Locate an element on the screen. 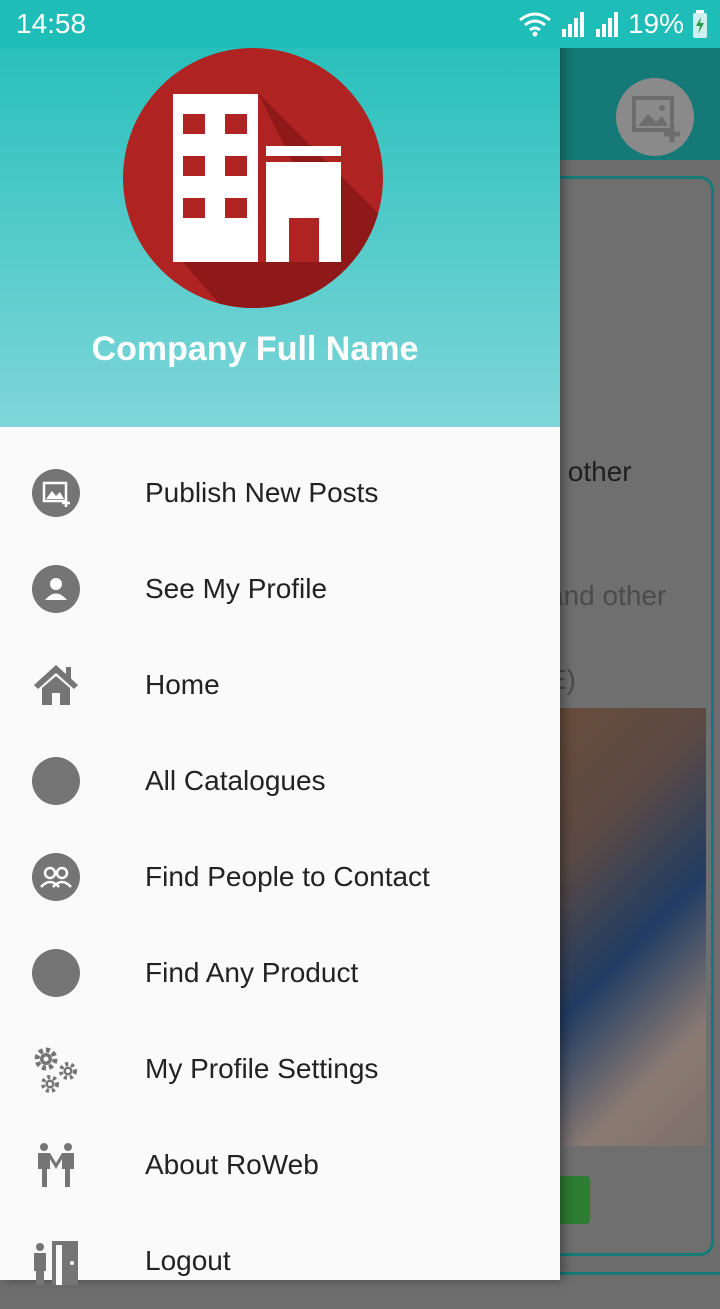 This screenshot has width=720, height=1309. door-exit-icon is located at coordinates (56, 1261).